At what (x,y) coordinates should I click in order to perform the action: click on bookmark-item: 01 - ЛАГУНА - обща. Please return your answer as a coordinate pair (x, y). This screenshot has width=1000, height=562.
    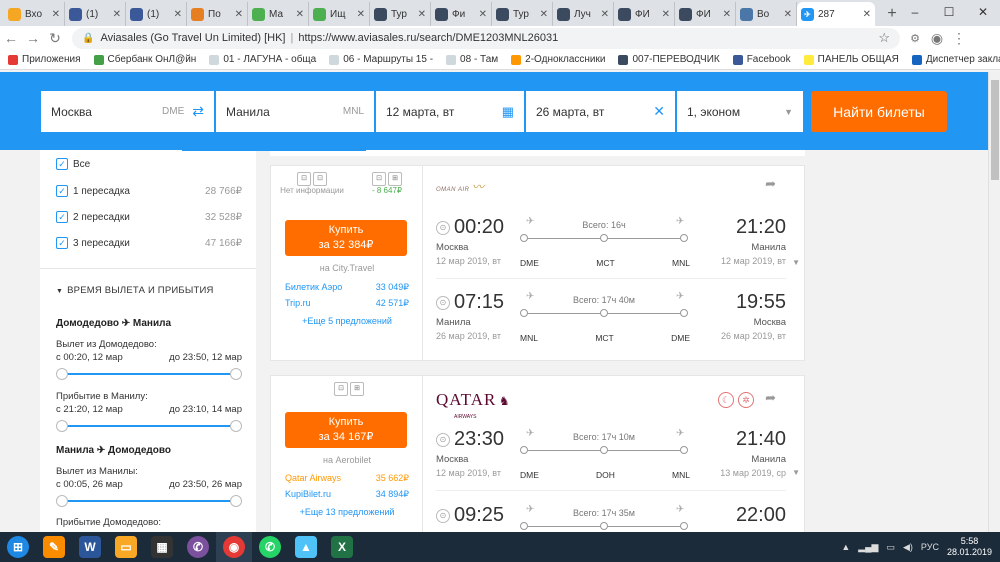
    Looking at the image, I should click on (262, 59).